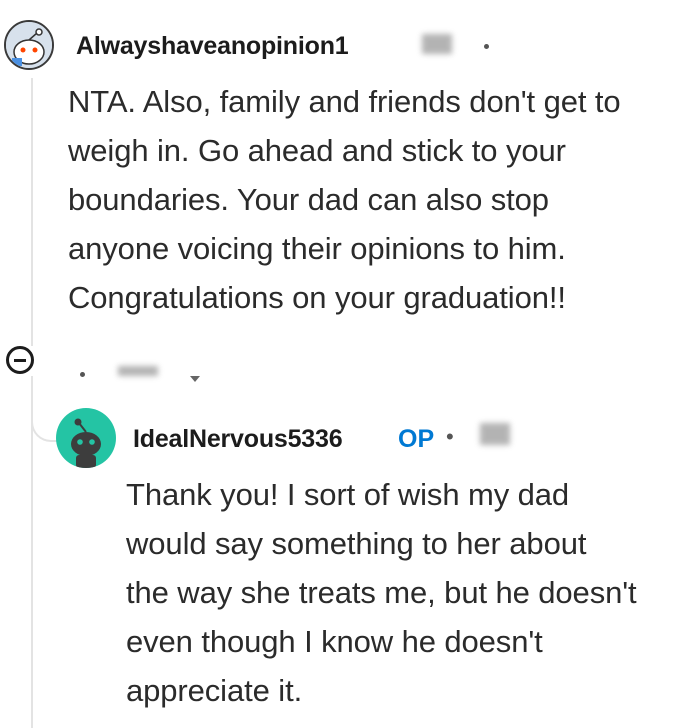 Image resolution: width=700 pixels, height=728 pixels. Describe the element at coordinates (45, 427) in the screenshot. I see `reply-connector` at that location.